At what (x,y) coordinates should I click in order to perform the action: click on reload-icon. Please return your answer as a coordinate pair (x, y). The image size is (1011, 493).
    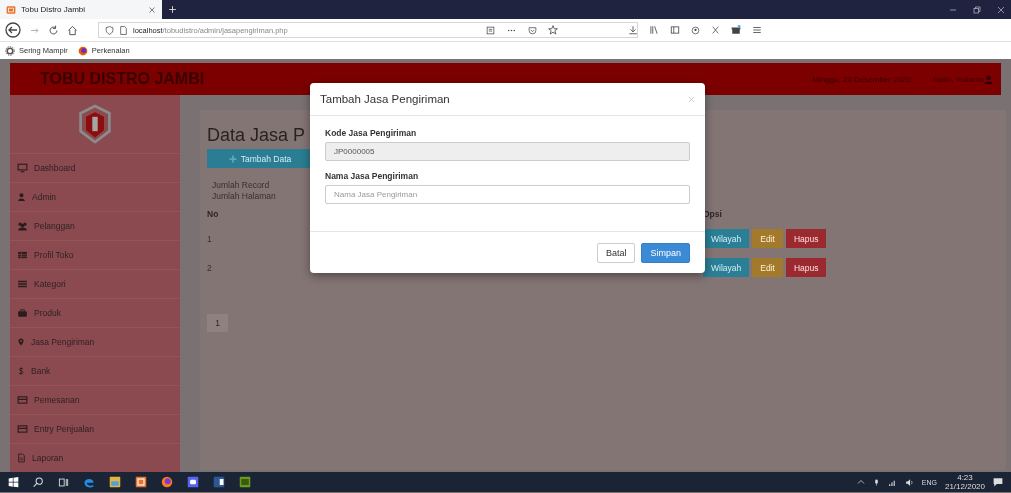
    Looking at the image, I should click on (53, 30).